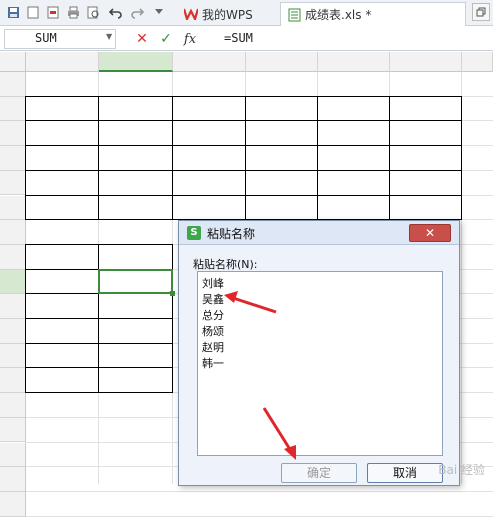  Describe the element at coordinates (93, 12) in the screenshot. I see `print-preview-icon` at that location.